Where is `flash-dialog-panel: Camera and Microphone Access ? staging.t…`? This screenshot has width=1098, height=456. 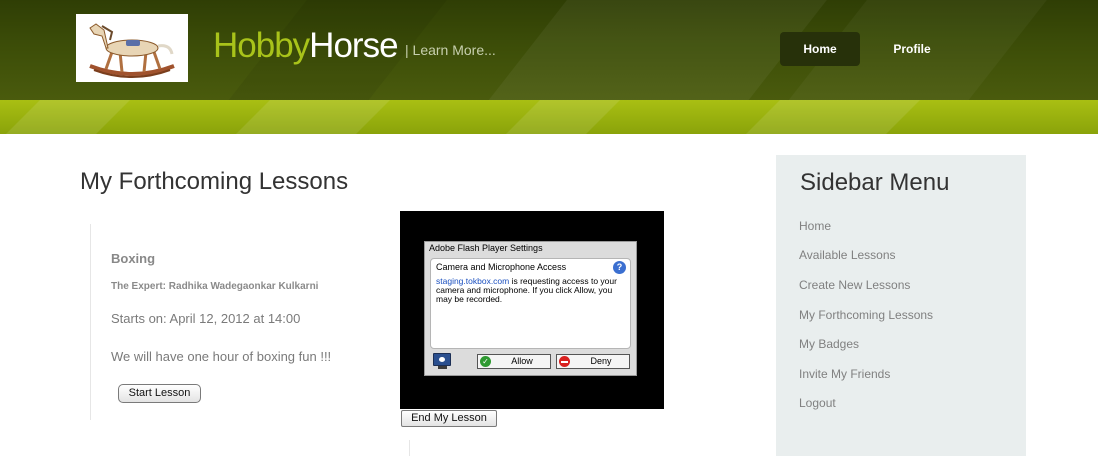
flash-dialog-panel: Camera and Microphone Access ? staging.t… is located at coordinates (530, 303).